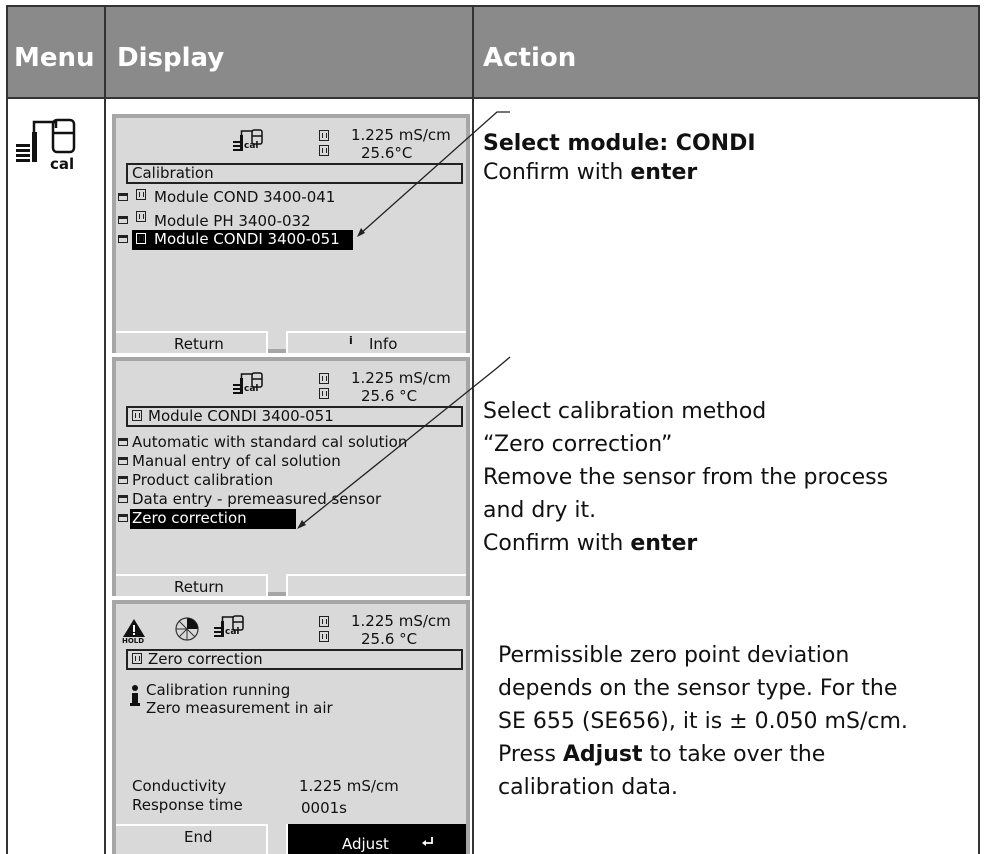  What do you see at coordinates (664, 543) in the screenshot?
I see `action-2-enter: enter` at bounding box center [664, 543].